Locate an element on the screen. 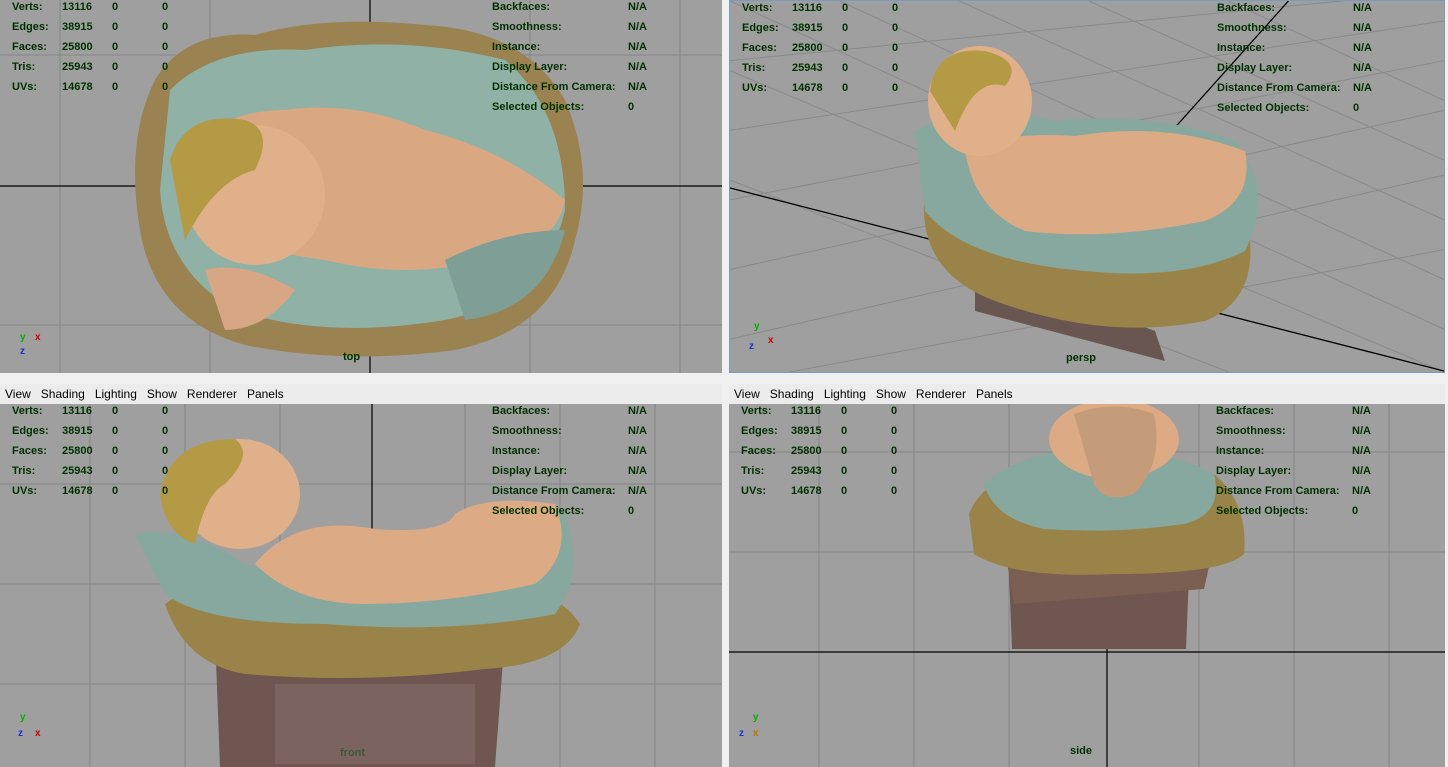 This screenshot has height=767, width=1448. camera-name-persp: persp is located at coordinates (1081, 358).